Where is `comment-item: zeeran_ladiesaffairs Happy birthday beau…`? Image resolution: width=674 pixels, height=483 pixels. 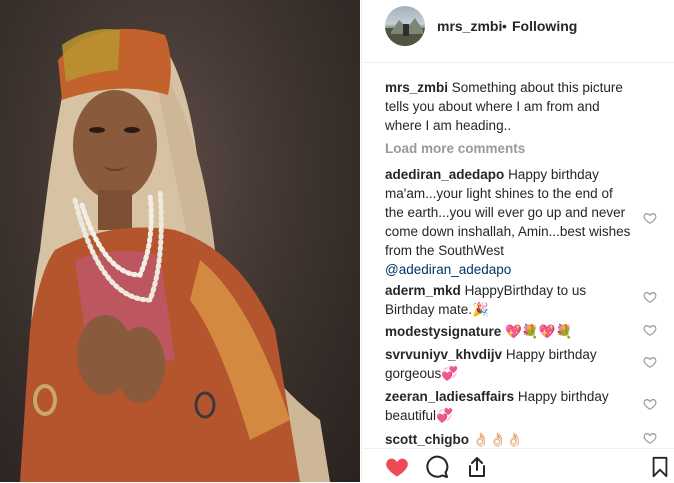
comment-item: zeeran_ladiesaffairs Happy birthday beau… is located at coordinates (510, 406).